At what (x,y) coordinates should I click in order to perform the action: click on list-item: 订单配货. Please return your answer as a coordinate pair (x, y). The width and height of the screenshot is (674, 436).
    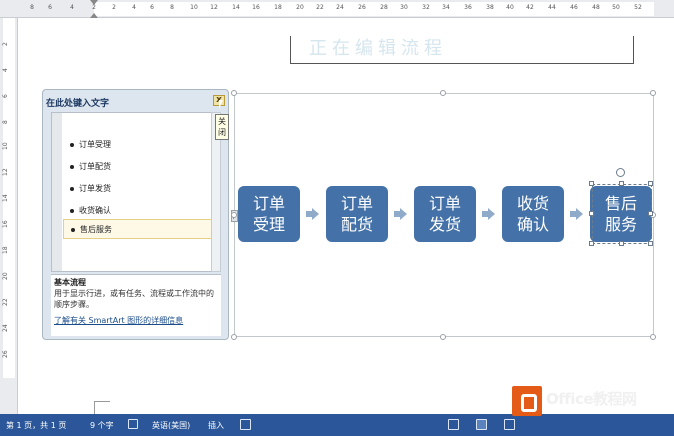
    Looking at the image, I should click on (141, 167).